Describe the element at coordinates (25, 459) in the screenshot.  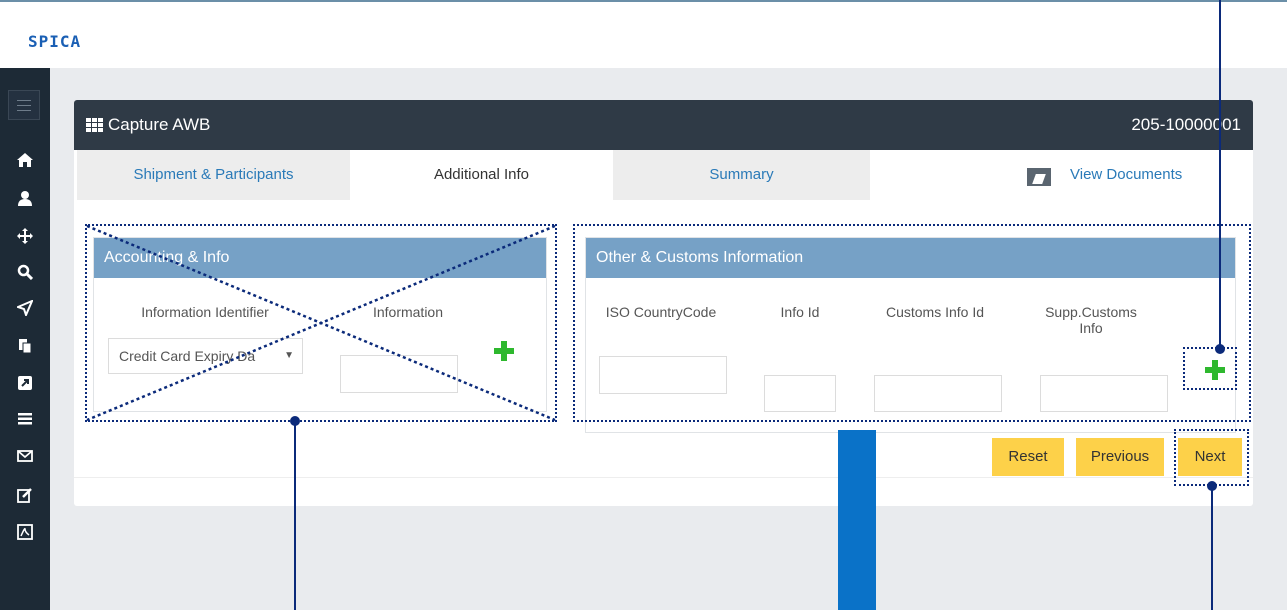
I see `envelope-icon` at that location.